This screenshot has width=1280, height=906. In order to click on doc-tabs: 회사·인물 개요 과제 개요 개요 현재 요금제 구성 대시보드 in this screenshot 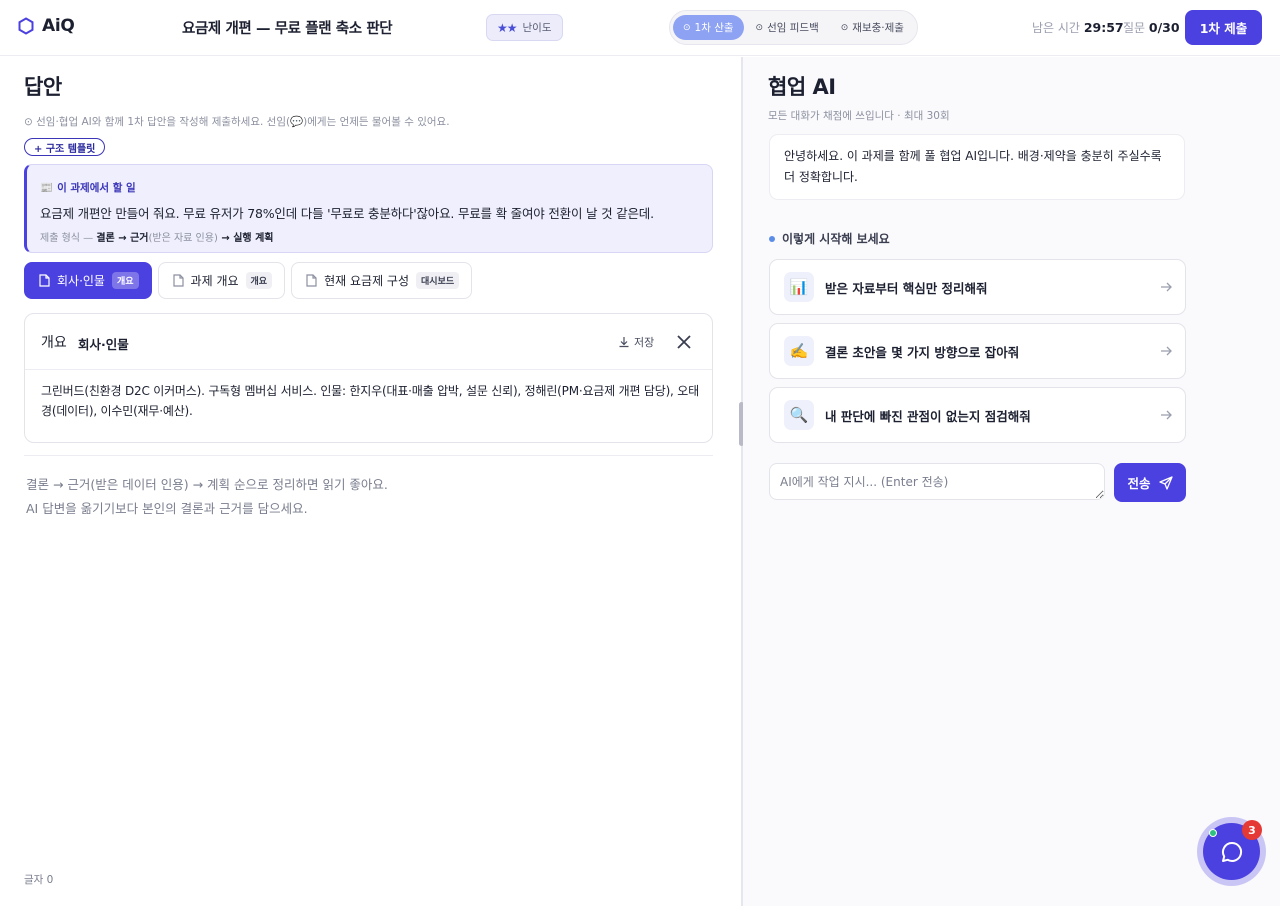, I will do `click(248, 280)`.